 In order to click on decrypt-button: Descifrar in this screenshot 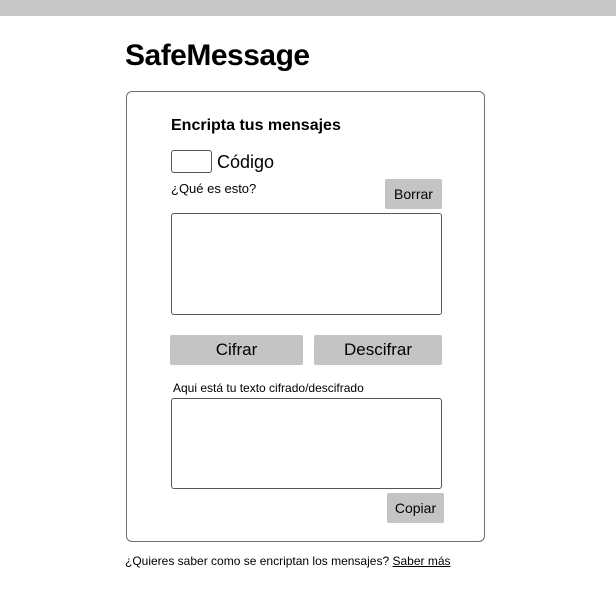, I will do `click(378, 350)`.